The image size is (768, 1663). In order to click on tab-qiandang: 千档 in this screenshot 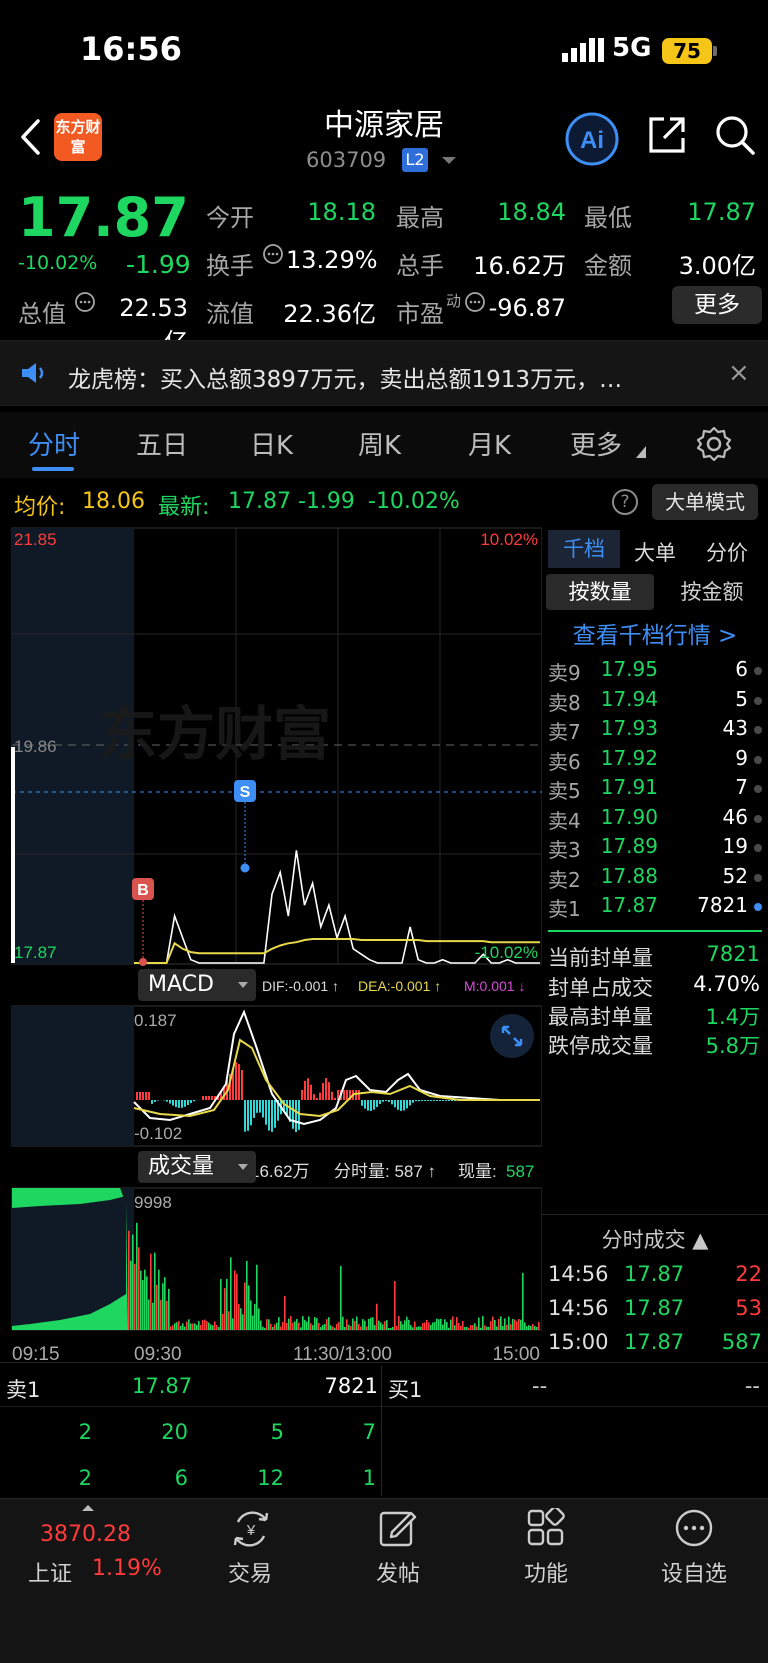, I will do `click(584, 549)`.